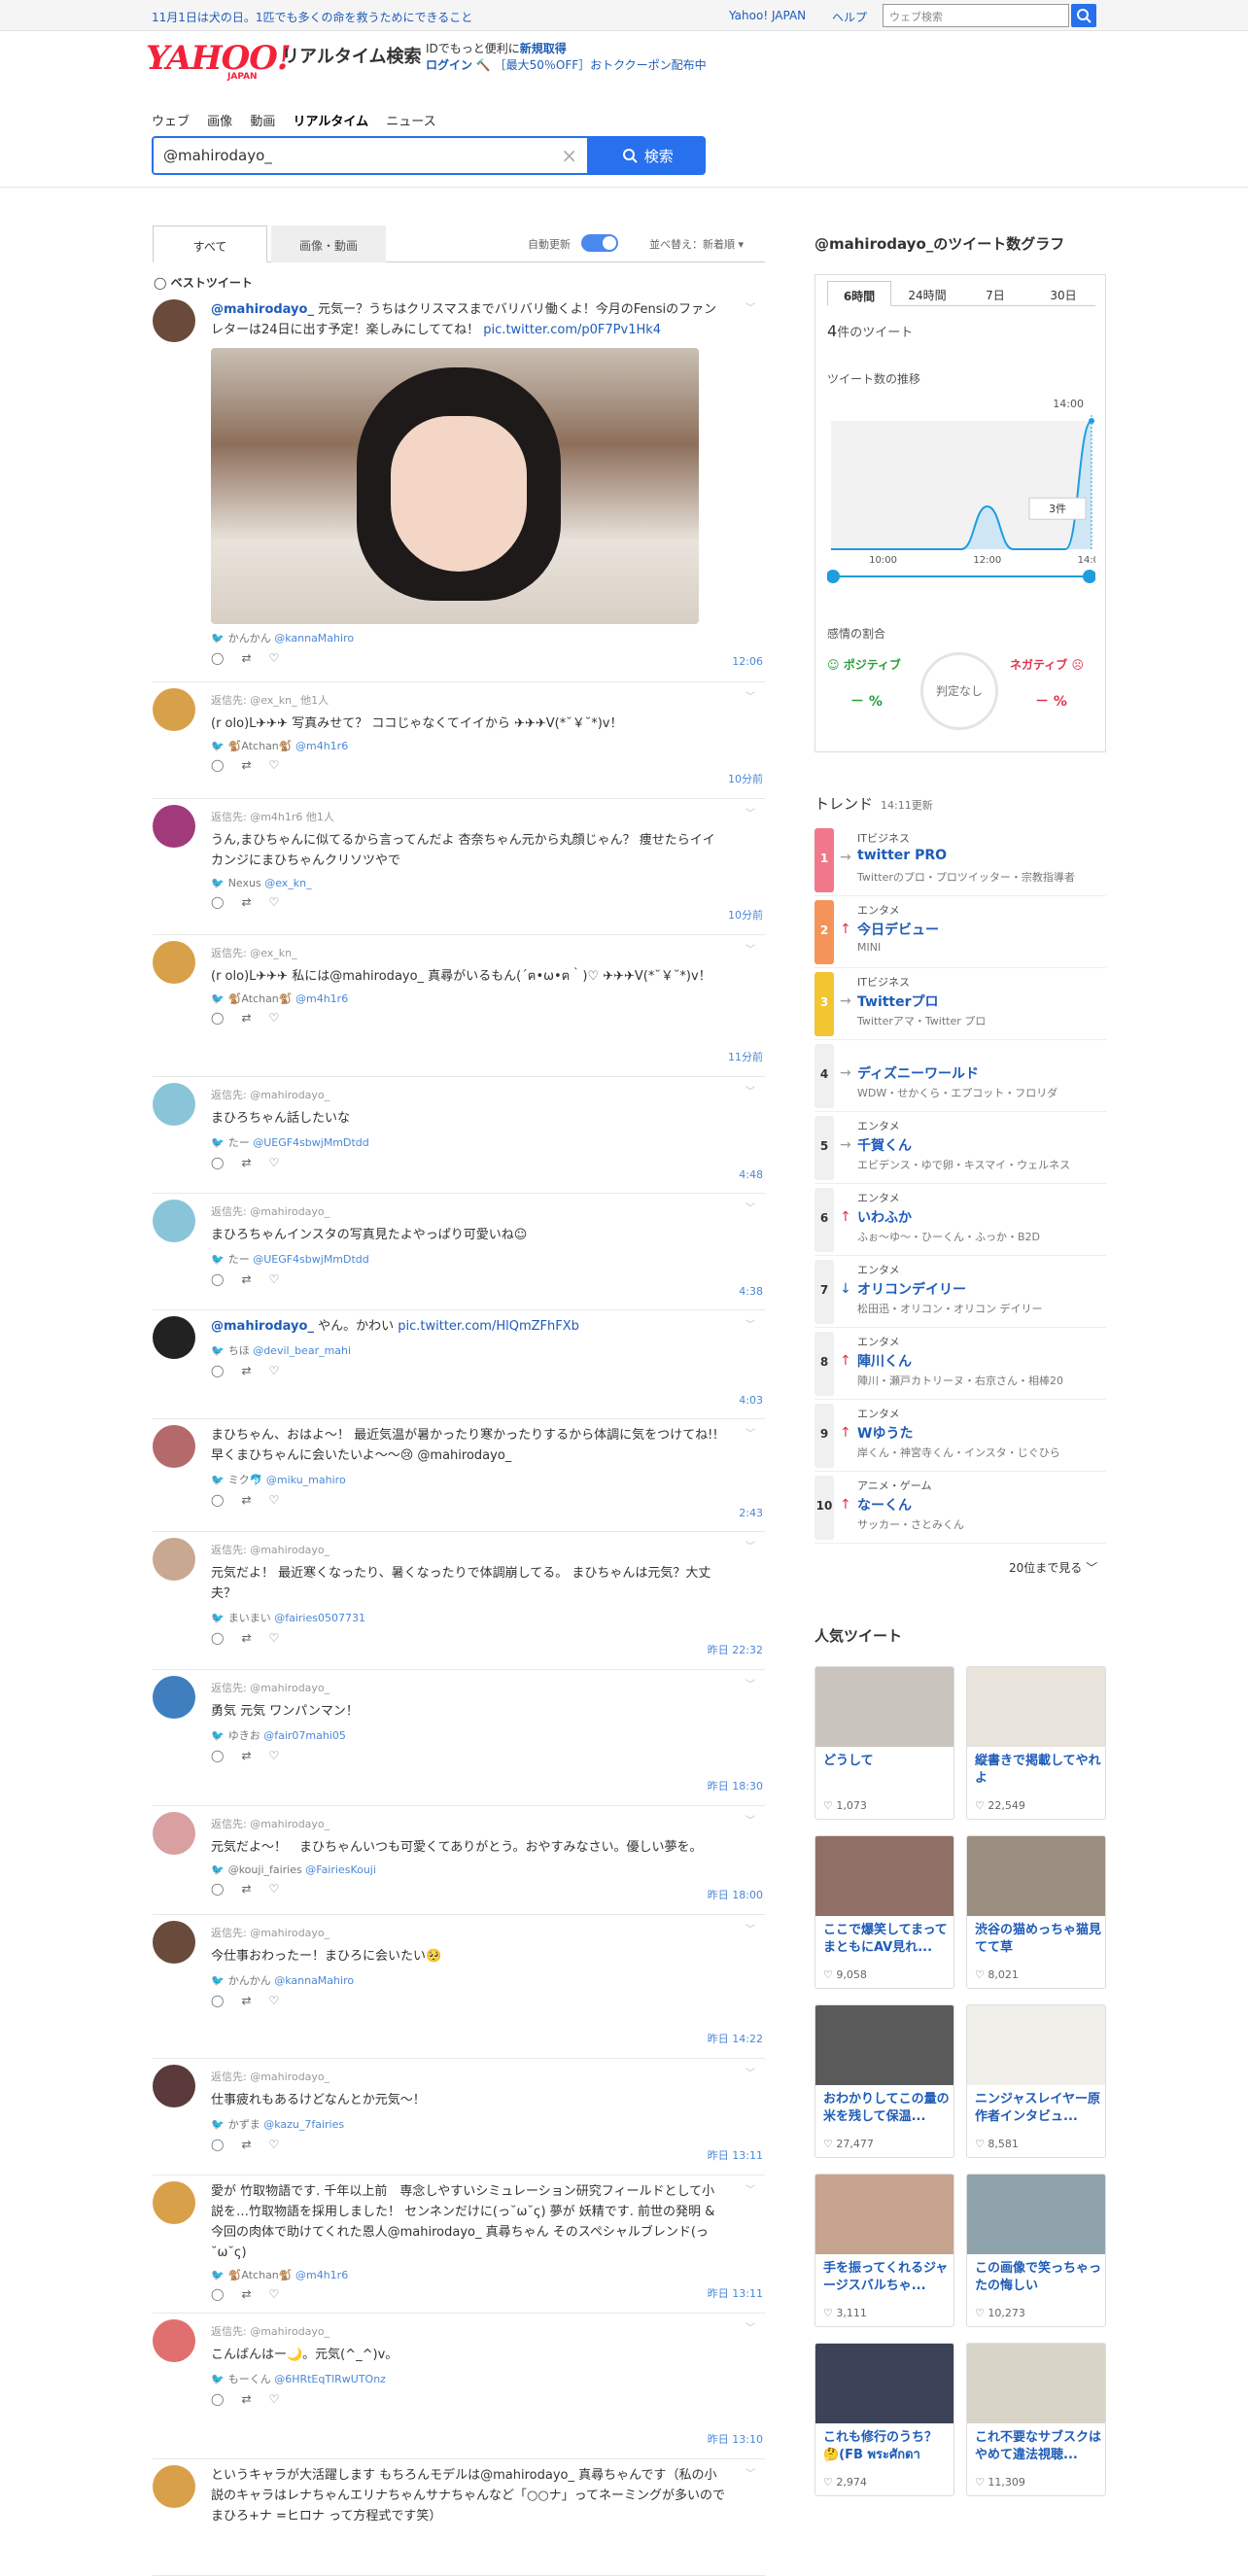 This screenshot has height=2576, width=1248. Describe the element at coordinates (449, 65) in the screenshot. I see `login-link: ログイン` at that location.